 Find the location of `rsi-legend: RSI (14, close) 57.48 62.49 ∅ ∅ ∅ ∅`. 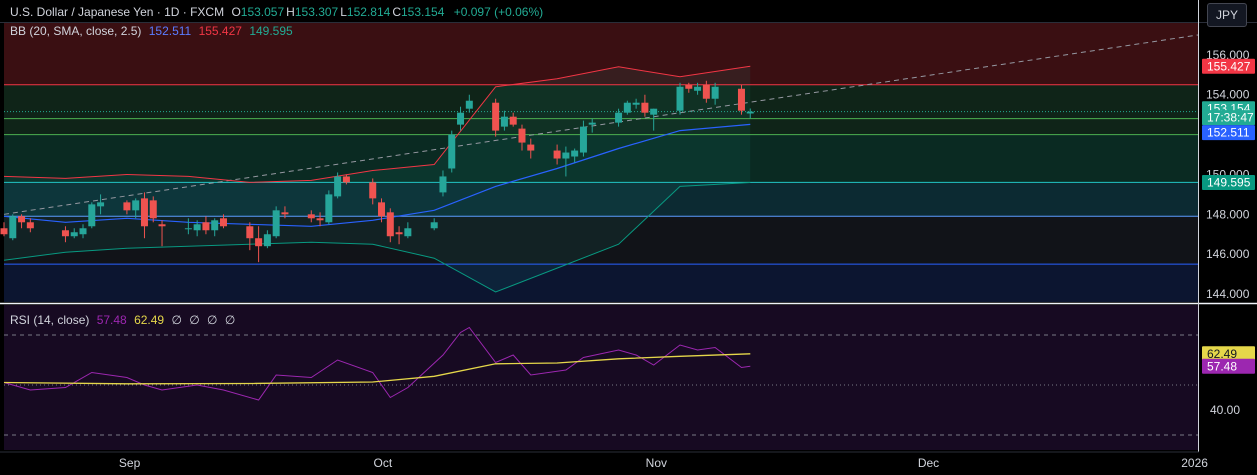

rsi-legend: RSI (14, close) 57.48 62.49 ∅ ∅ ∅ ∅ is located at coordinates (124, 320).